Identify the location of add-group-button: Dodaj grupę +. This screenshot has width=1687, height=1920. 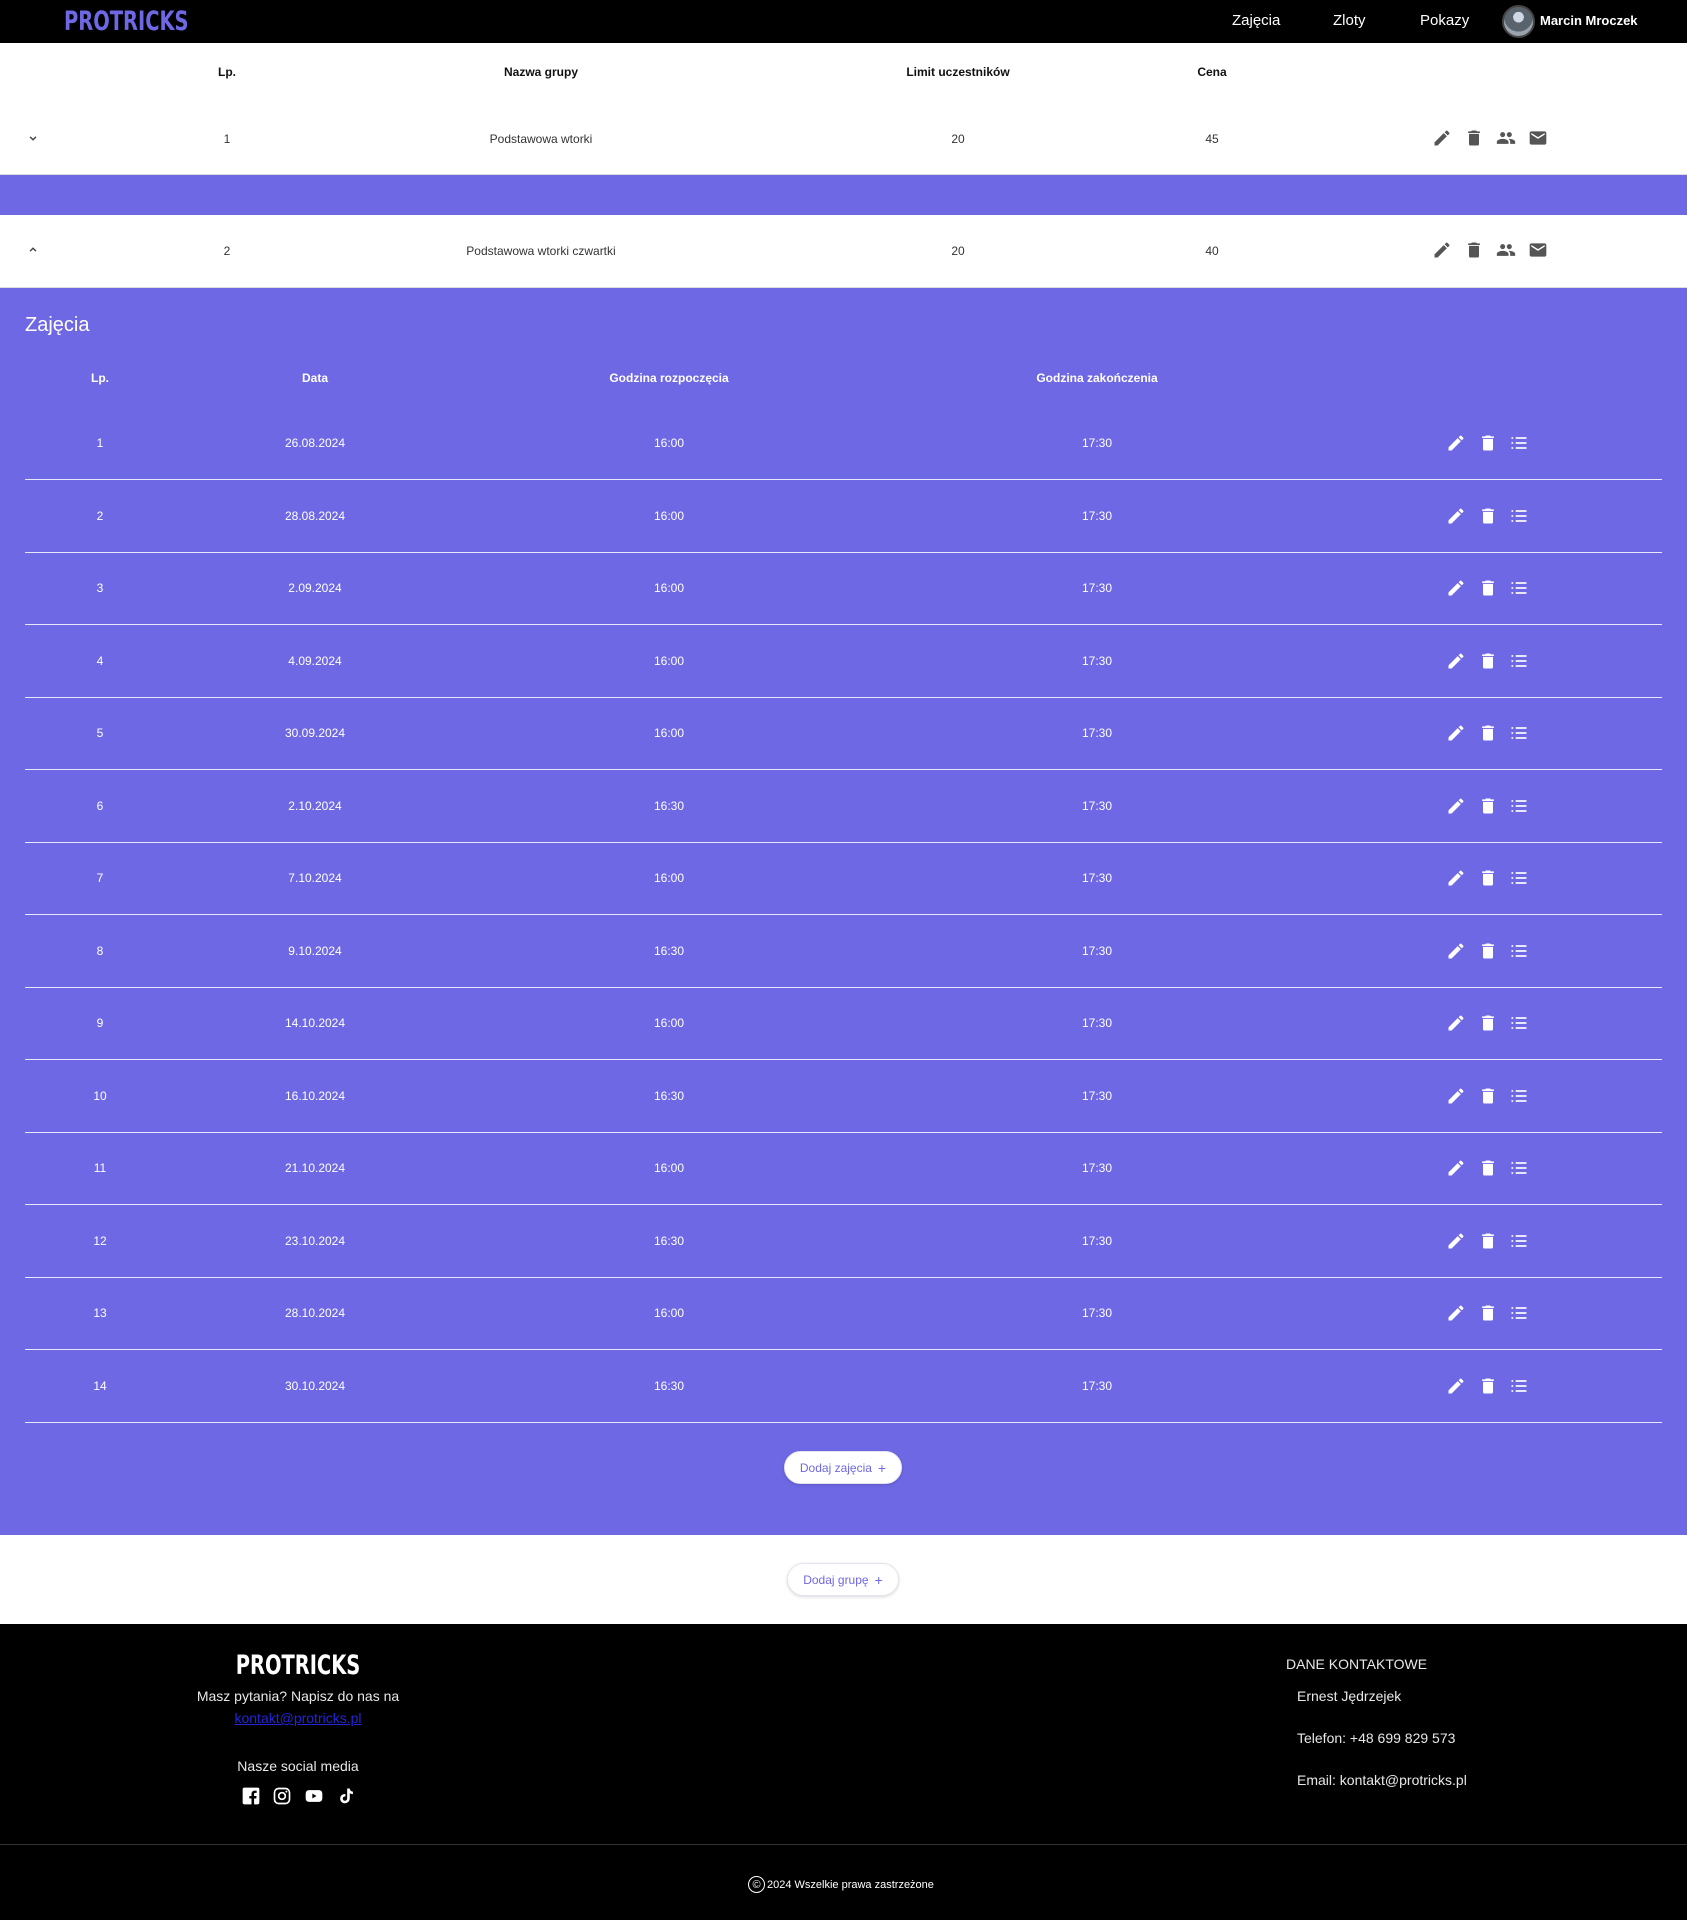
(843, 1579).